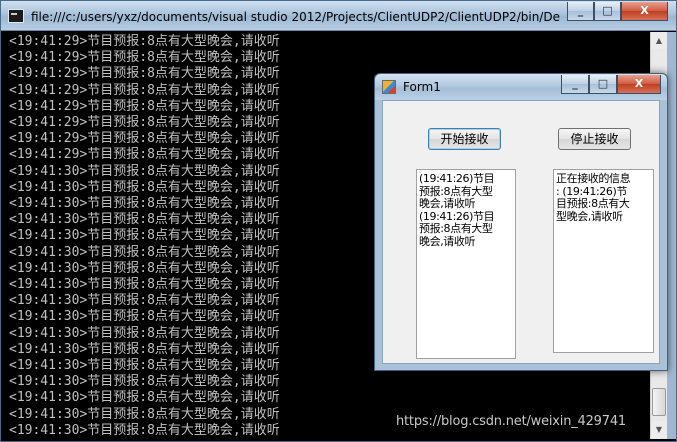  I want to click on watermark-text: https://blog.csdn.net/weixin_429741, so click(511, 421).